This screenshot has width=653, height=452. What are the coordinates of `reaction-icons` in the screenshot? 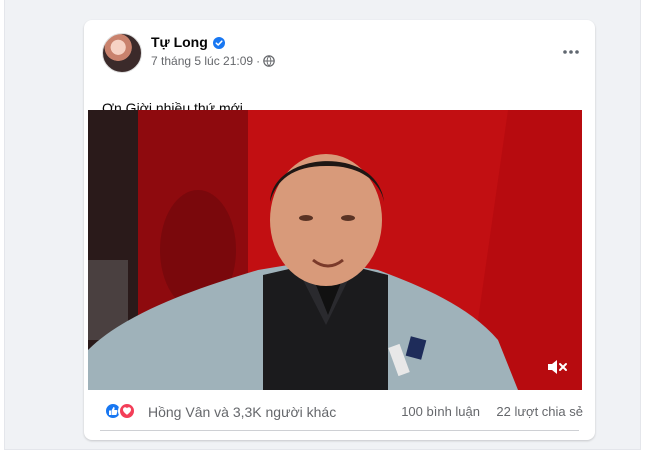 It's located at (120, 411).